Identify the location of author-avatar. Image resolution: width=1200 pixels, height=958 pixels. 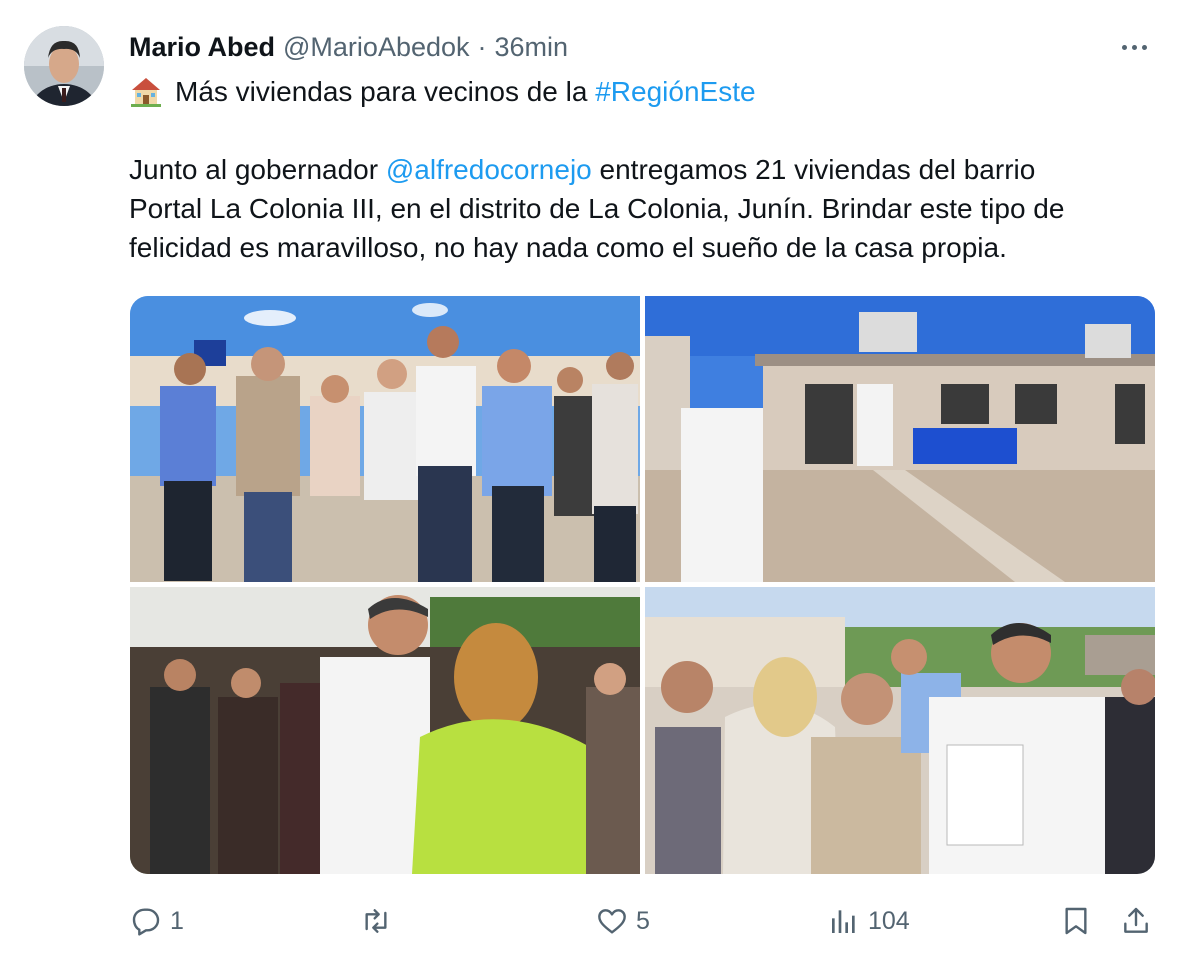
(64, 66).